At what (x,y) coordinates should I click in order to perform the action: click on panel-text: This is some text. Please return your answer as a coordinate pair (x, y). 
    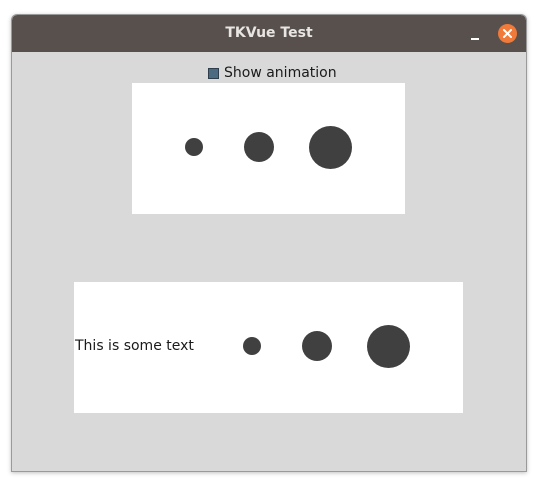
    Looking at the image, I should click on (134, 346).